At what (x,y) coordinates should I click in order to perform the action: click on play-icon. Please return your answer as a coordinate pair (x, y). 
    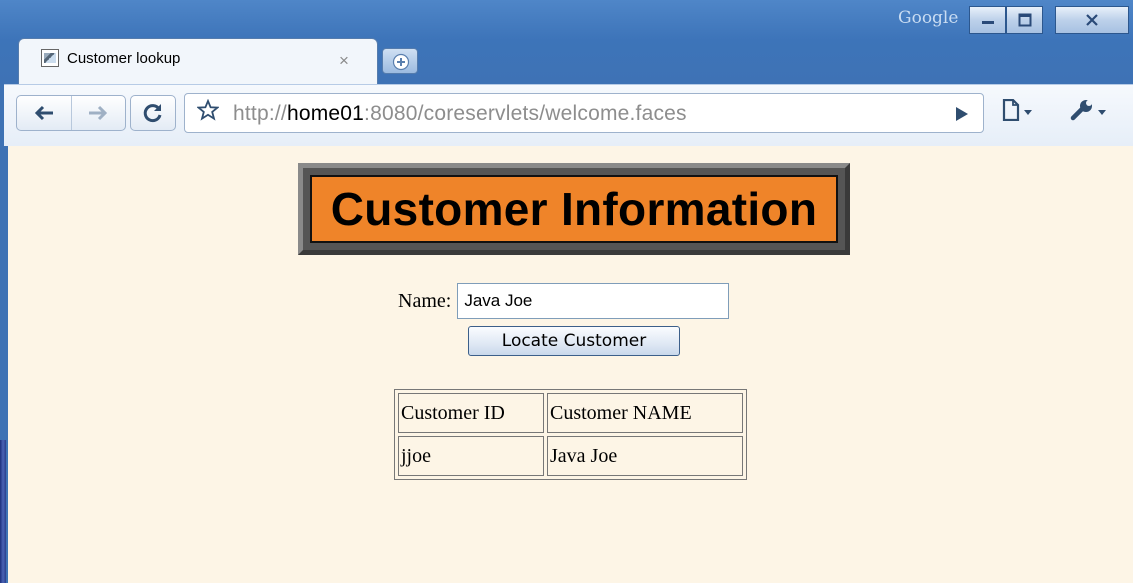
    Looking at the image, I should click on (962, 114).